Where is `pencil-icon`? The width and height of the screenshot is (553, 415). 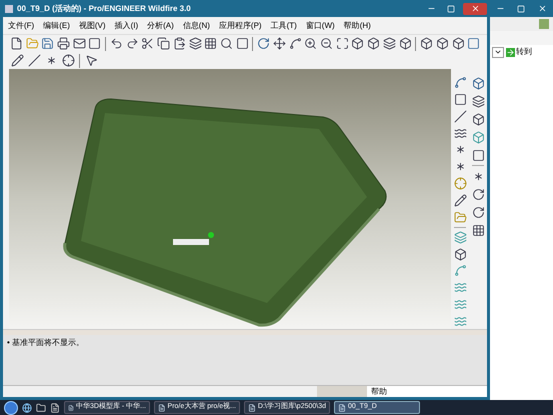
pencil-icon is located at coordinates (460, 200).